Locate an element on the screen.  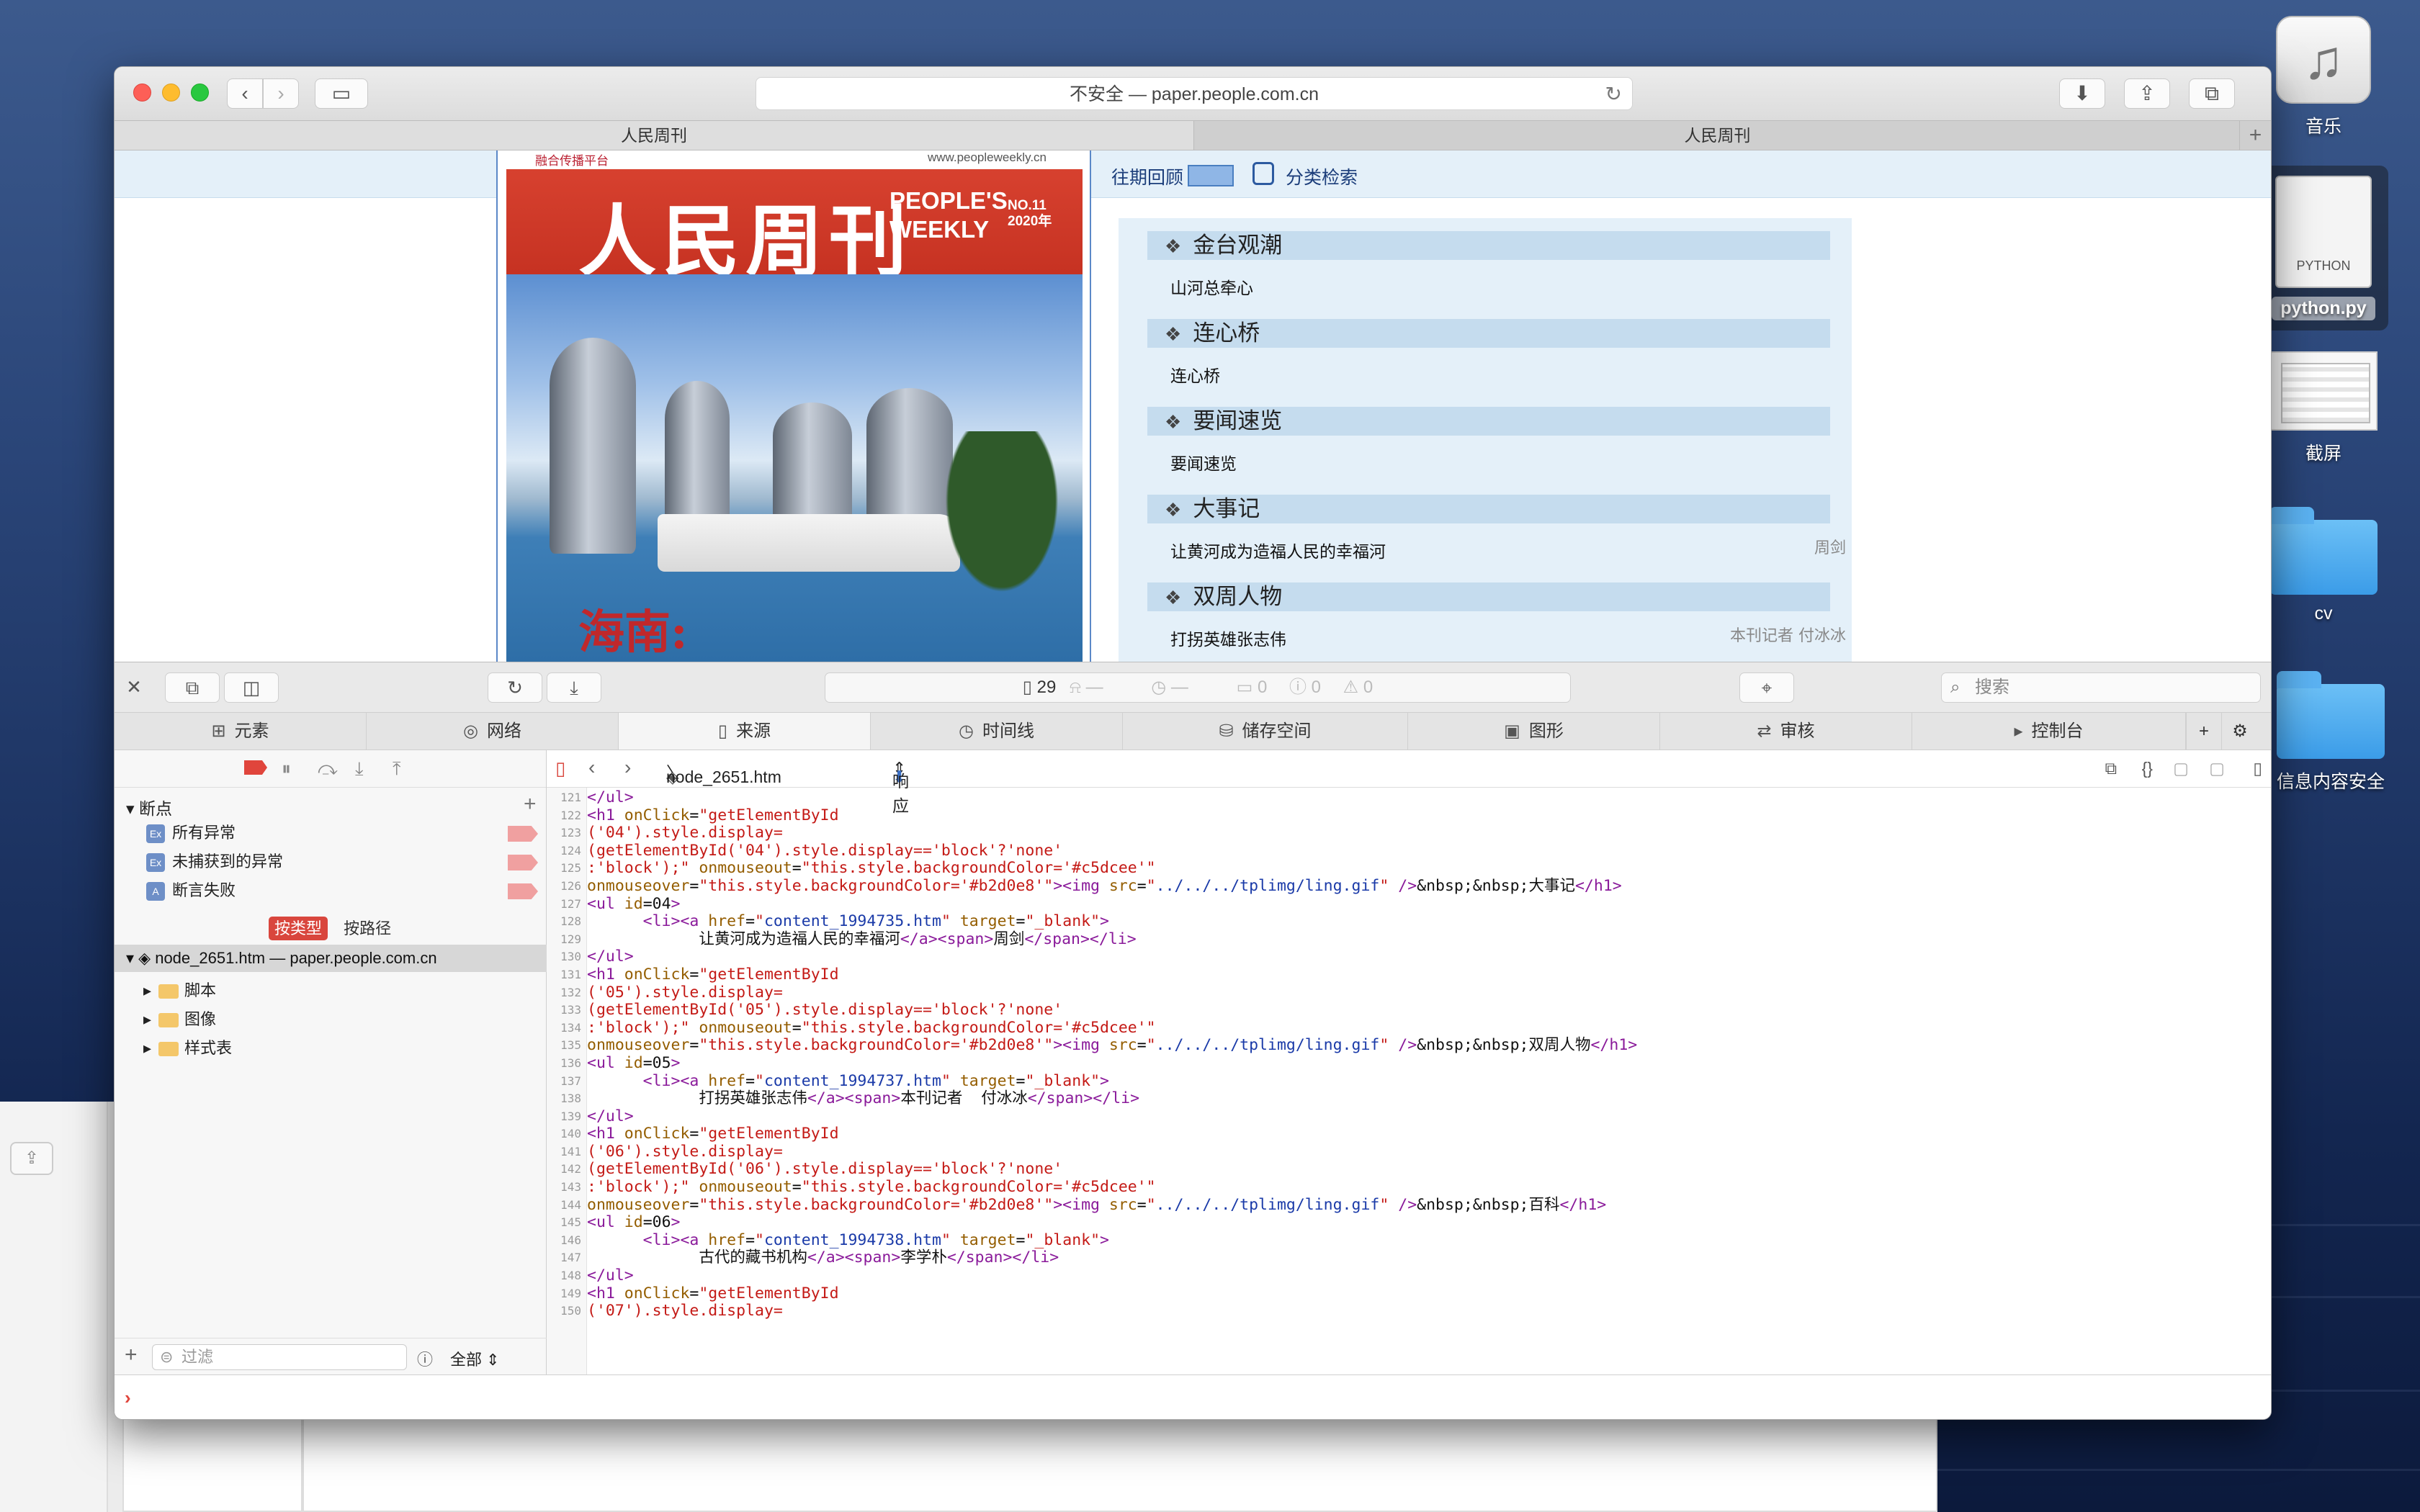
line-number: 125 is located at coordinates (564, 869).